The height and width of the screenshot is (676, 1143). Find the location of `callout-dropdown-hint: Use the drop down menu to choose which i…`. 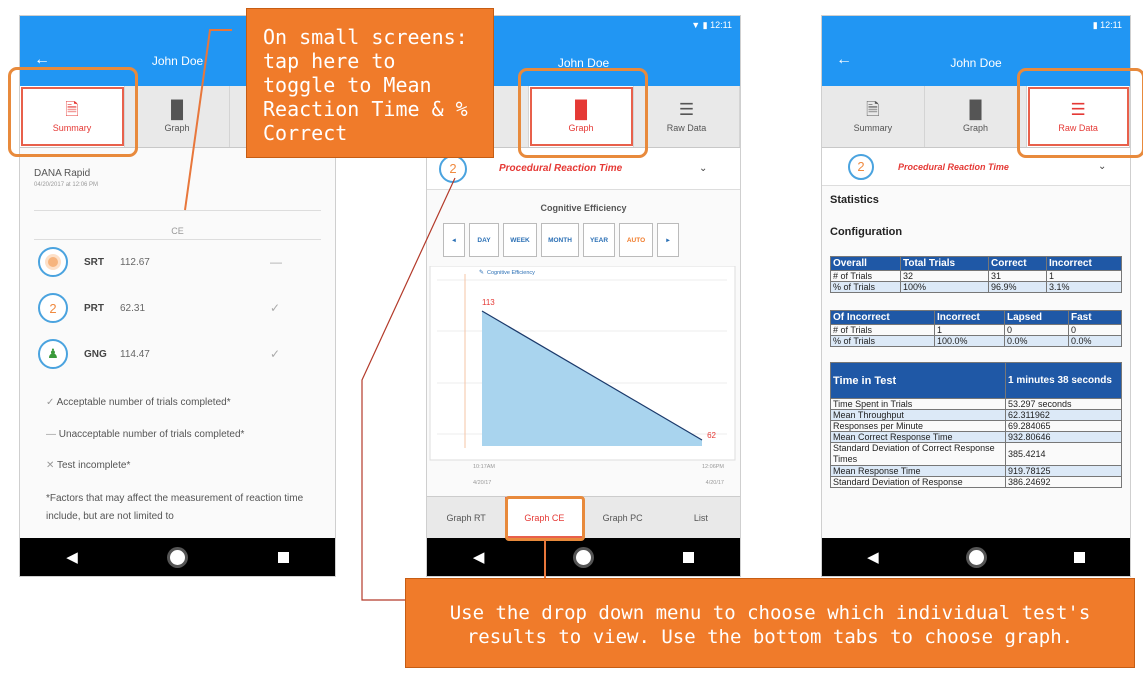

callout-dropdown-hint: Use the drop down menu to choose which i… is located at coordinates (770, 623).